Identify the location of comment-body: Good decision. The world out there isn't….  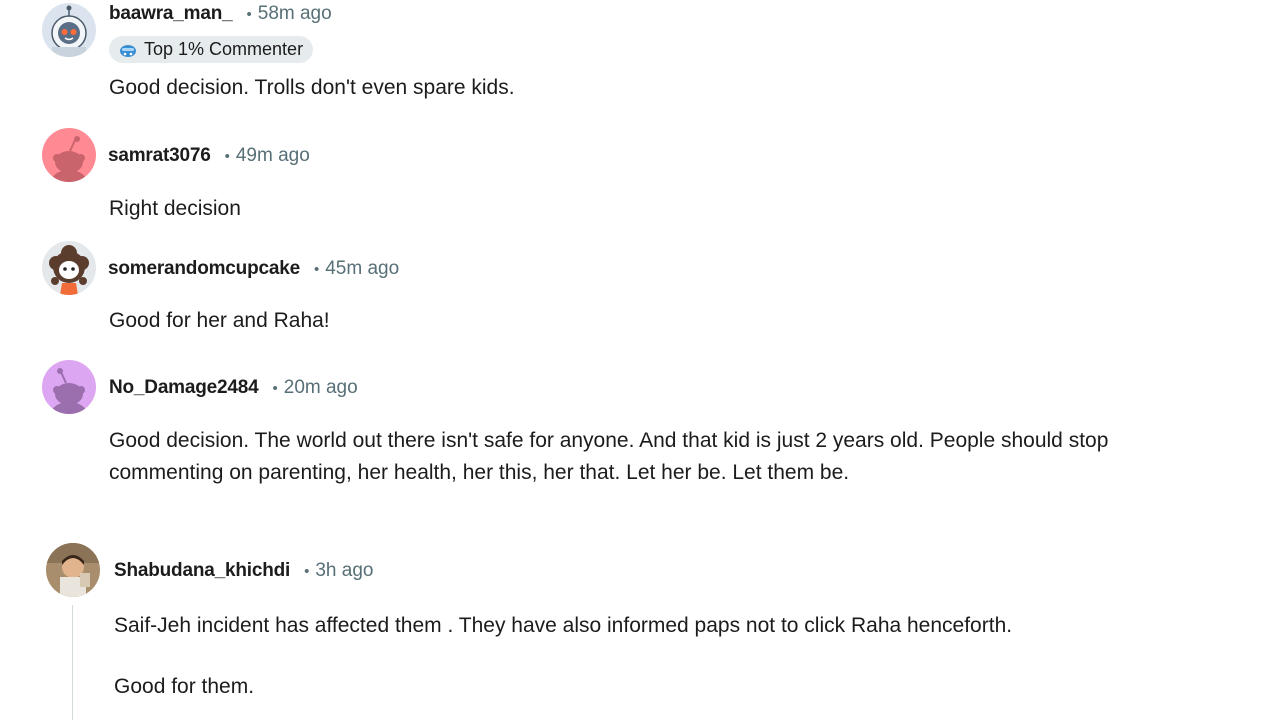
(608, 457).